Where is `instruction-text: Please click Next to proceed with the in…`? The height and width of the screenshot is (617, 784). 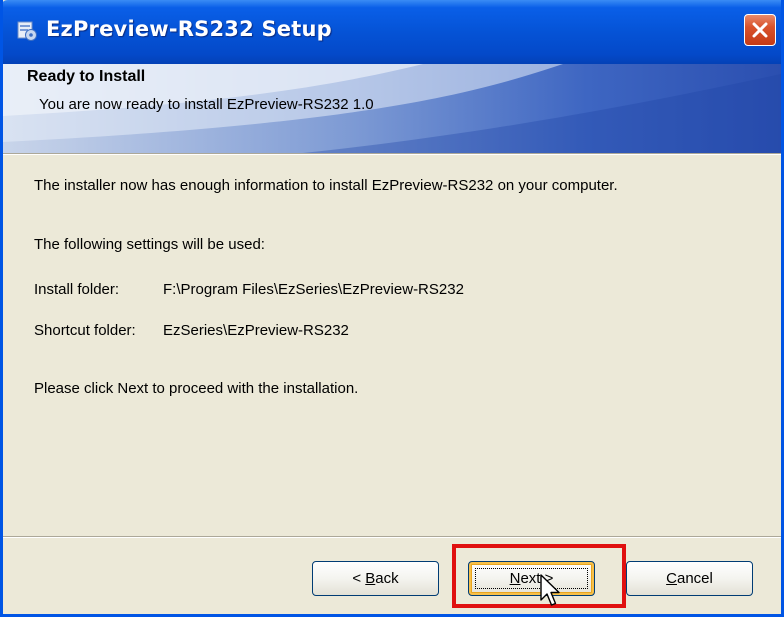 instruction-text: Please click Next to proceed with the in… is located at coordinates (196, 388).